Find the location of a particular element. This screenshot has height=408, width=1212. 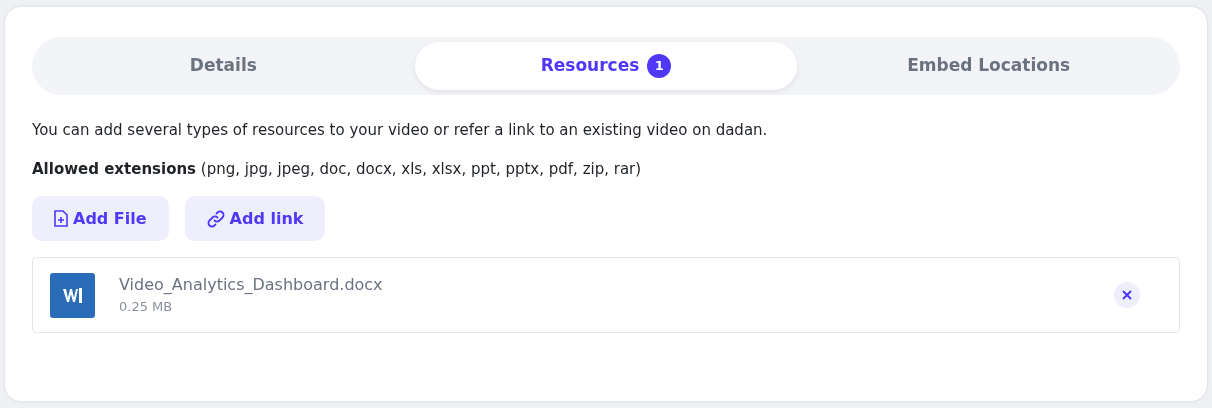

tab: Details is located at coordinates (223, 66).